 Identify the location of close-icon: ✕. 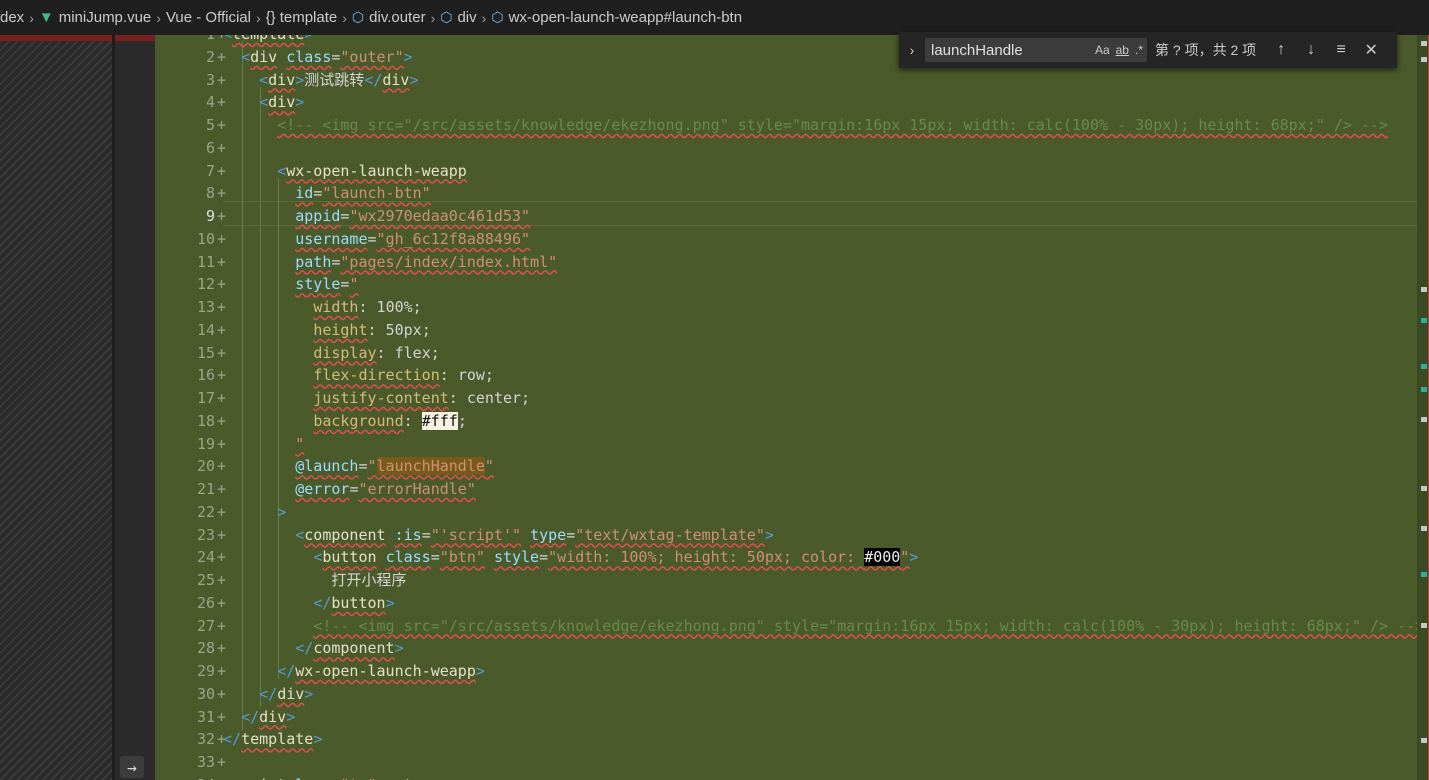
(1371, 50).